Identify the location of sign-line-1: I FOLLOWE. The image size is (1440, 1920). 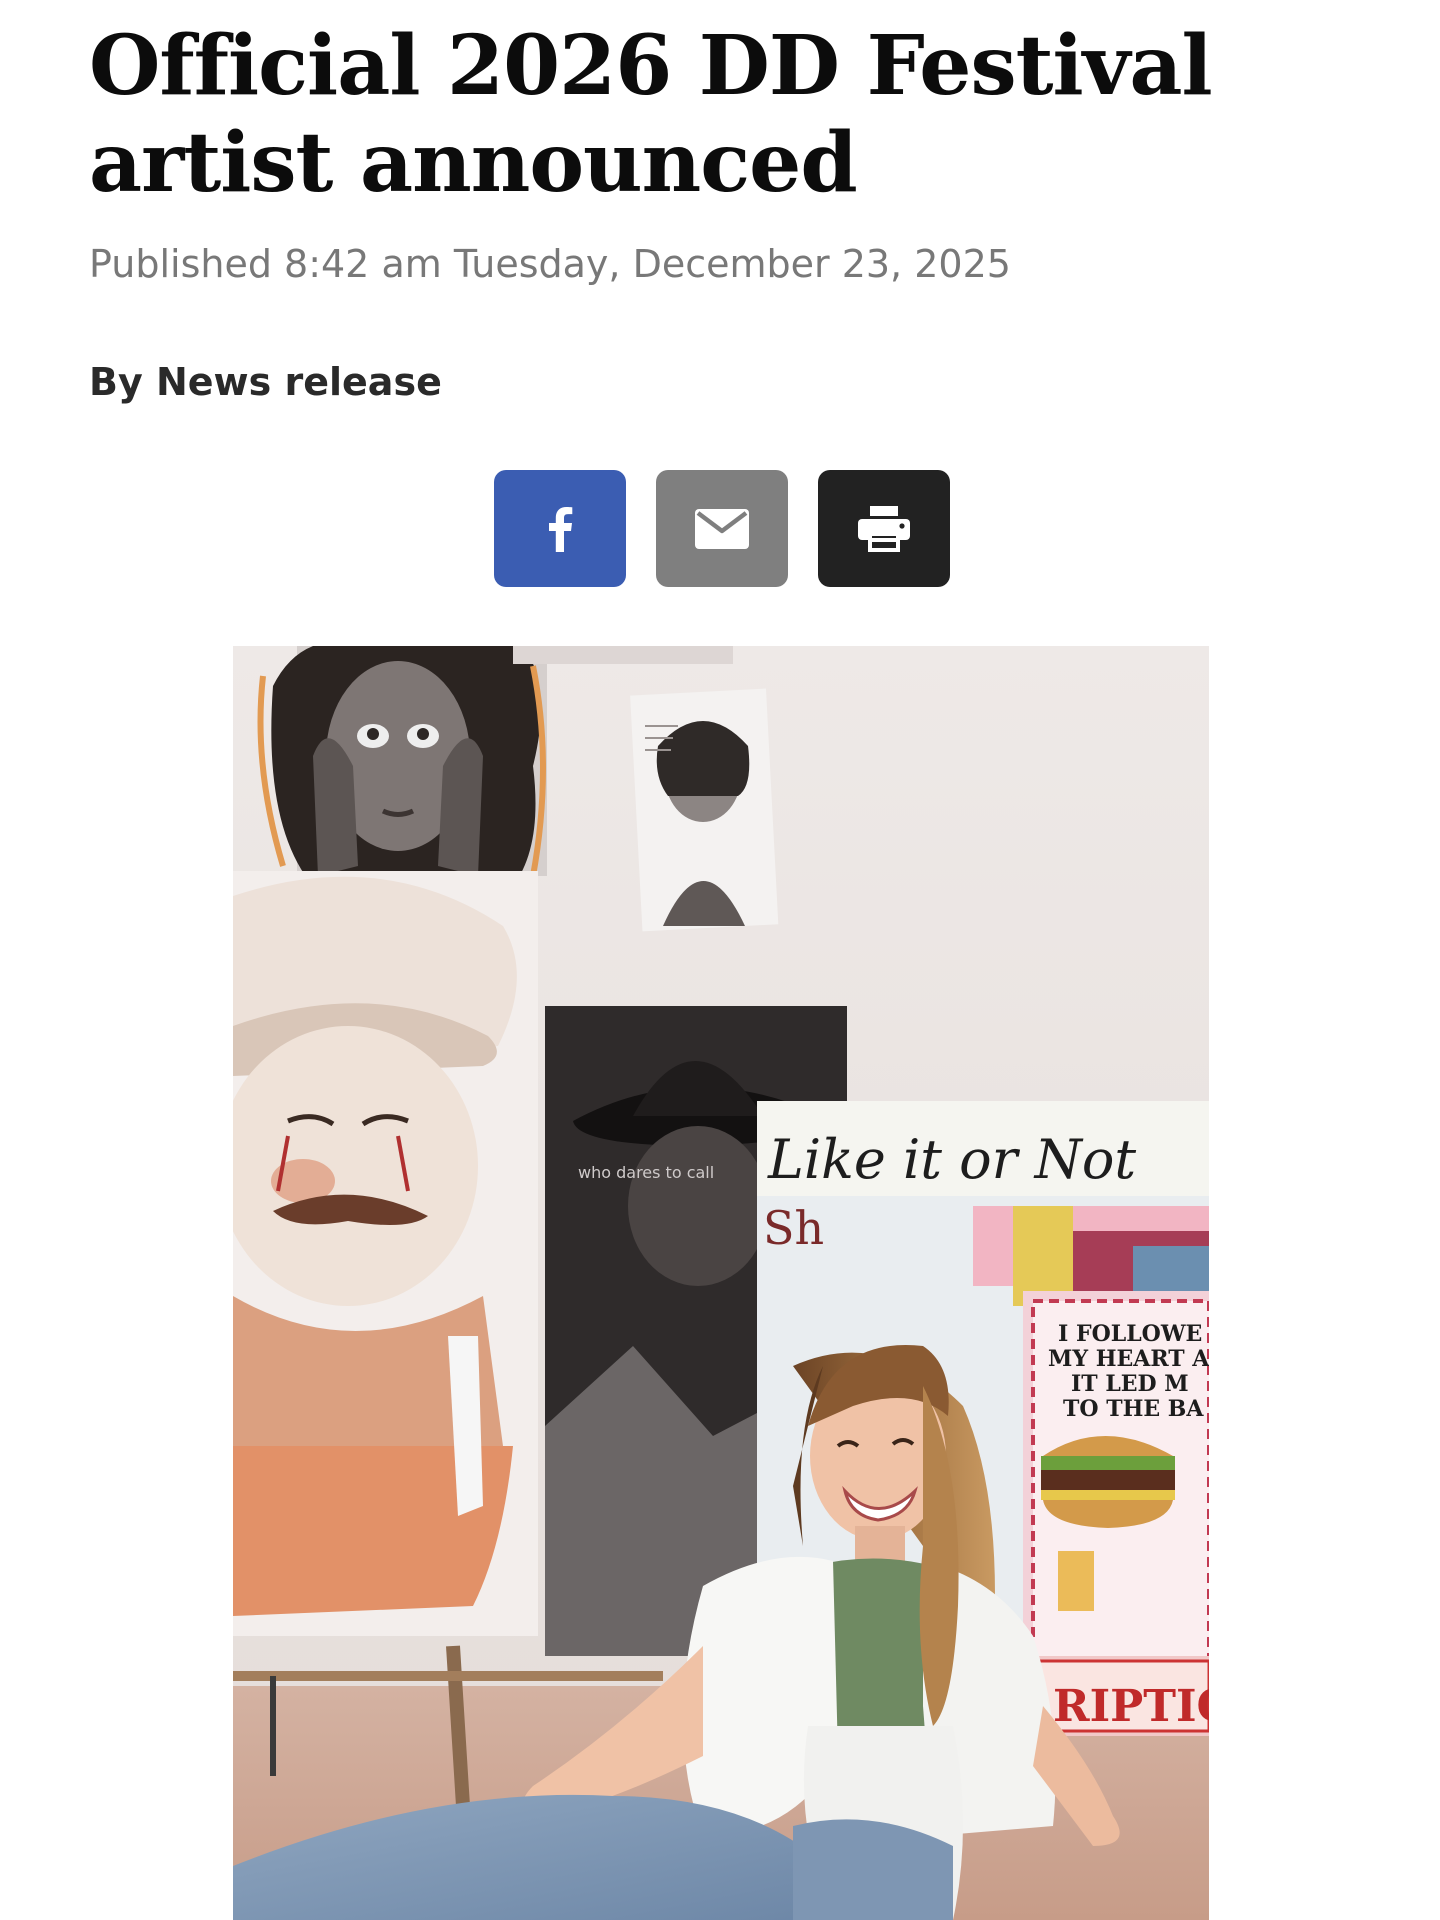
(1130, 1334).